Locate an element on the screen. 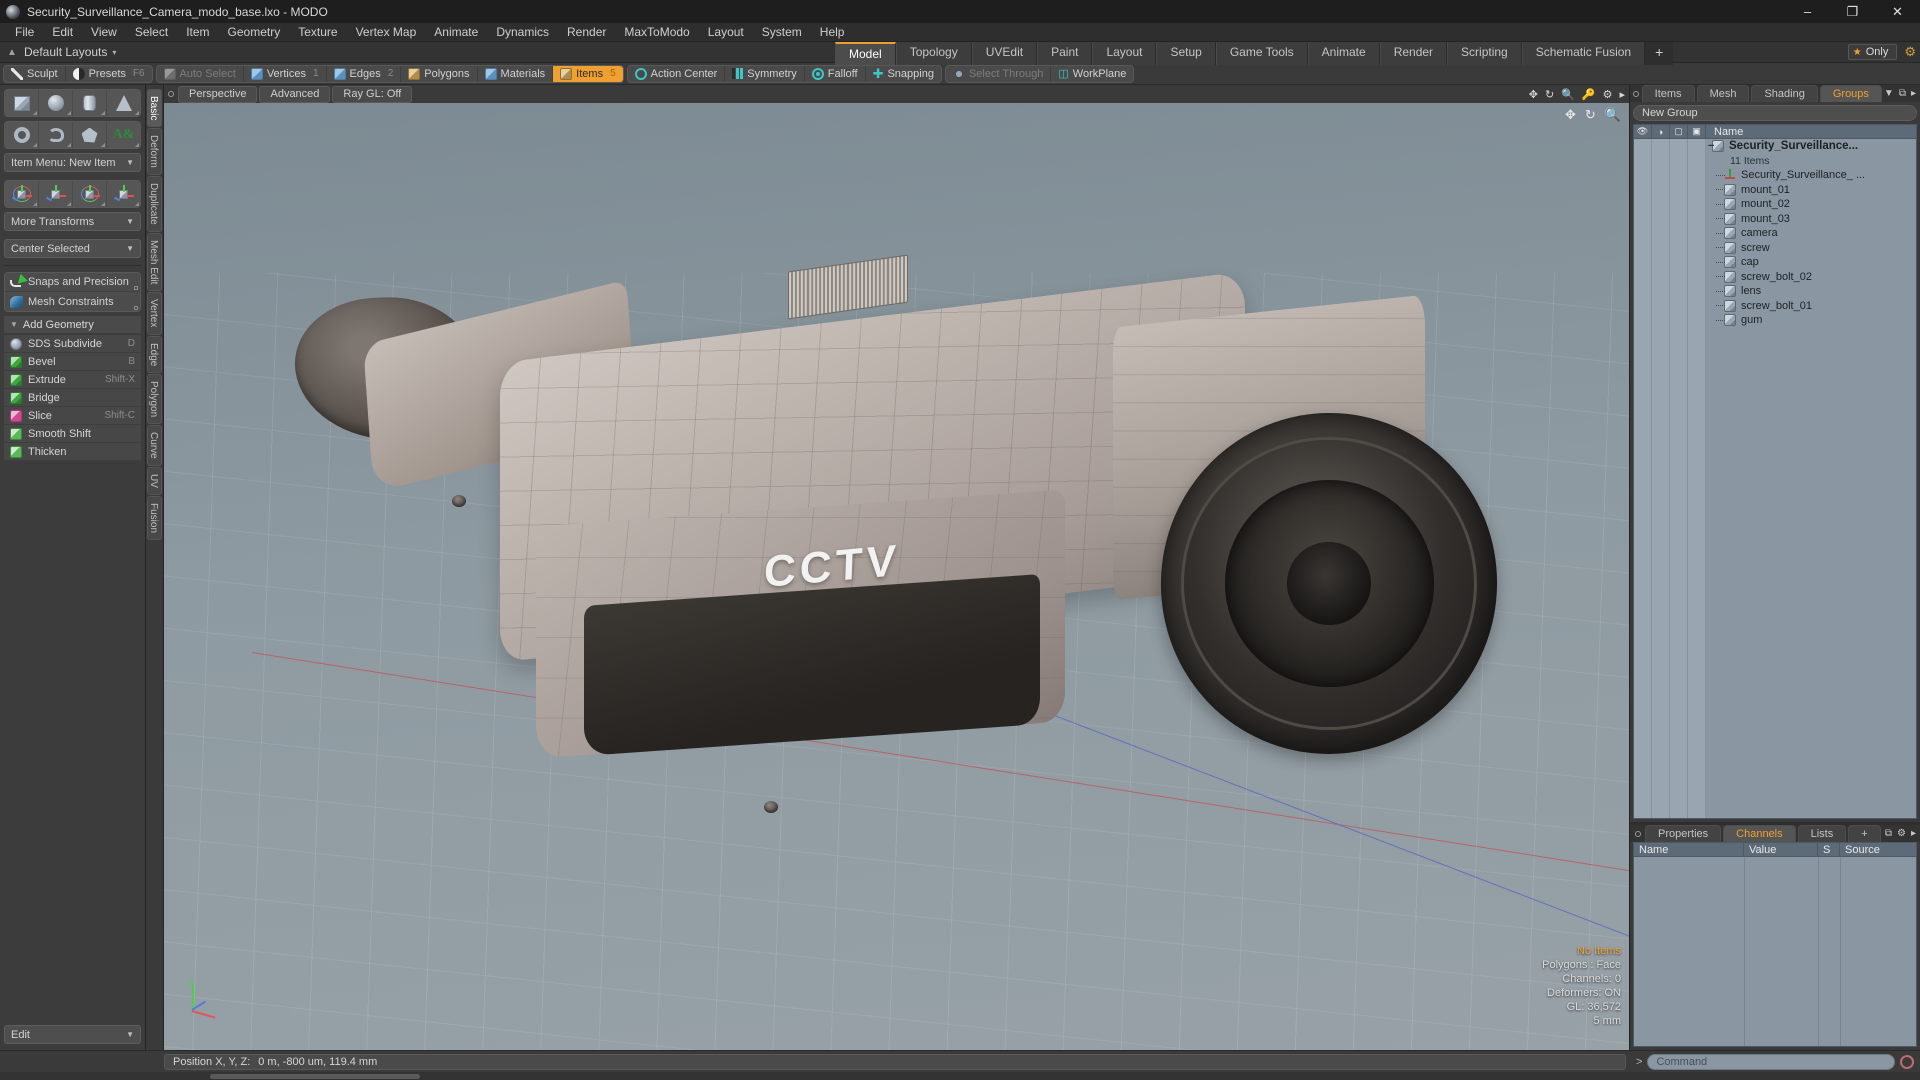 Image resolution: width=1920 pixels, height=1080 pixels. layout-tab-setup: Setup is located at coordinates (1186, 53).